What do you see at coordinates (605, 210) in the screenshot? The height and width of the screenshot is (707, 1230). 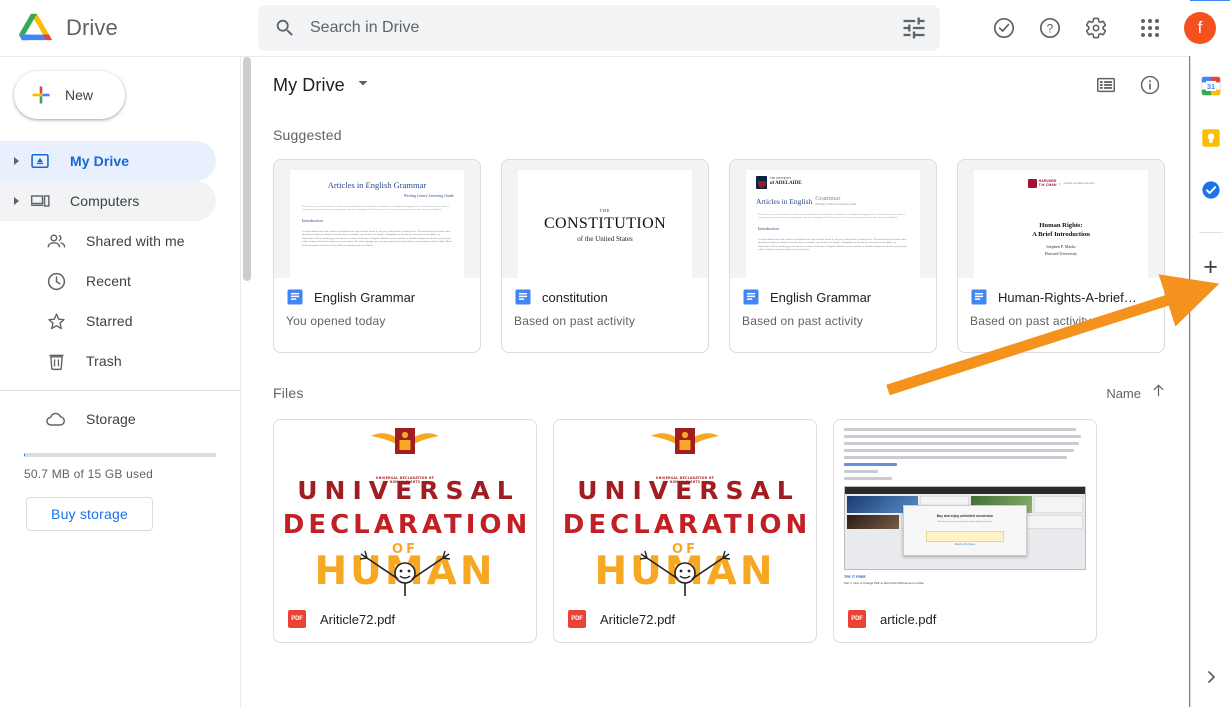 I see `preview-the: THE` at bounding box center [605, 210].